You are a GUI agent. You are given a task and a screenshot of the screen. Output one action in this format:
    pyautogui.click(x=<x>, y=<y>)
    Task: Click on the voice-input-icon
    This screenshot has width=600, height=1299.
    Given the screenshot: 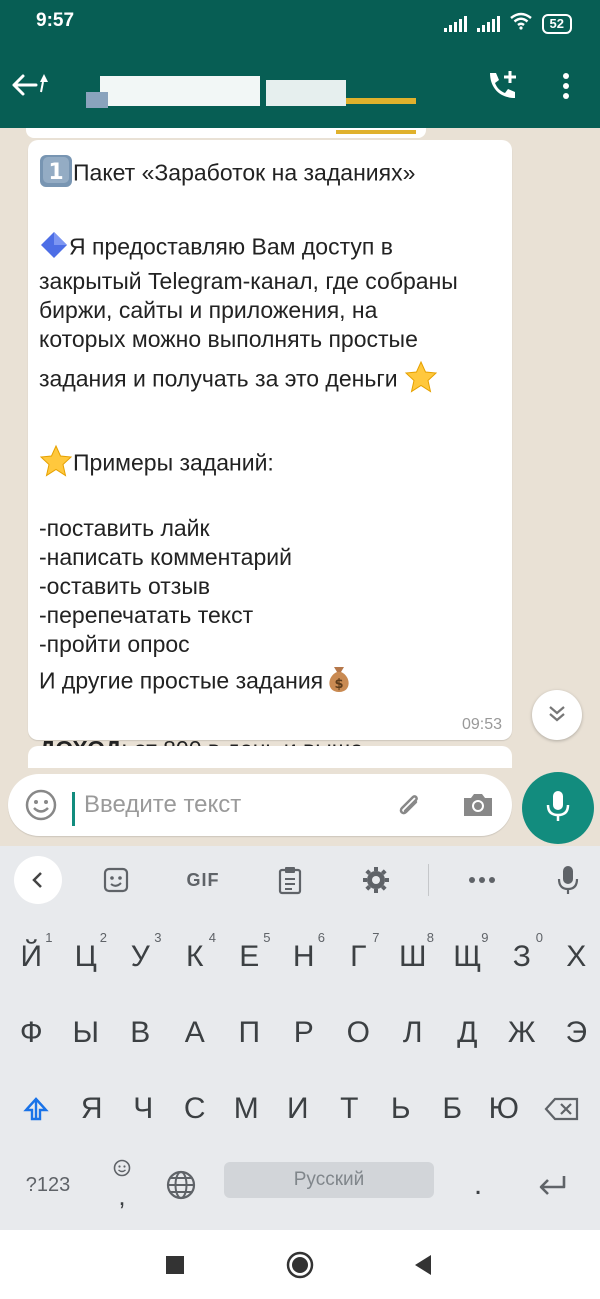 What is the action you would take?
    pyautogui.click(x=568, y=880)
    